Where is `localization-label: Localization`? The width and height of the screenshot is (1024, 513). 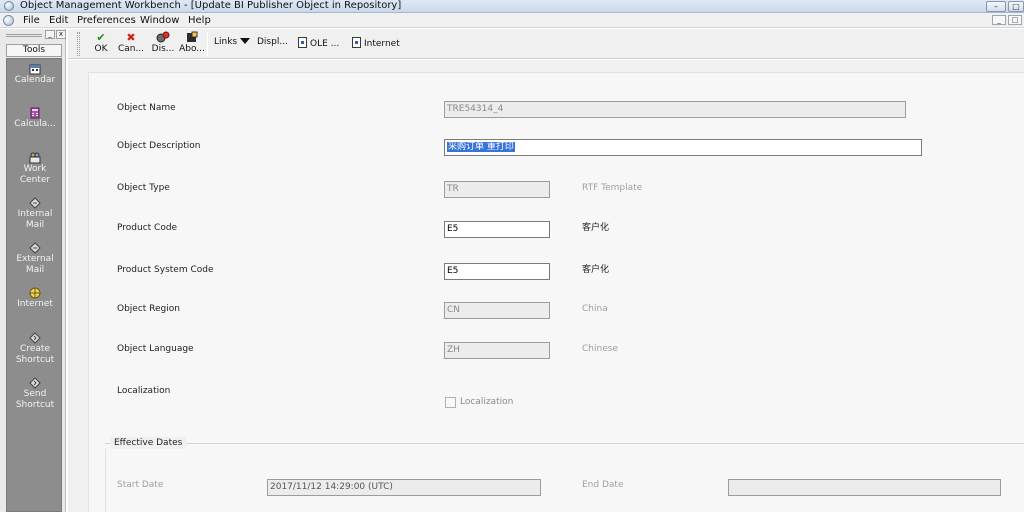
localization-label: Localization is located at coordinates (144, 391).